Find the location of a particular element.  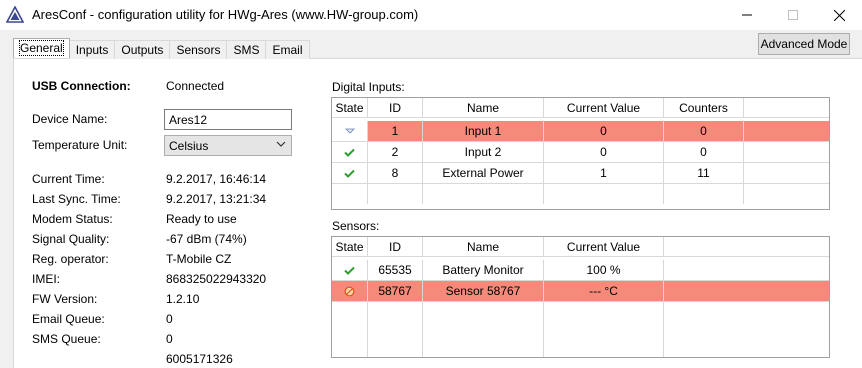

usb-connection-value: Connected is located at coordinates (195, 86).